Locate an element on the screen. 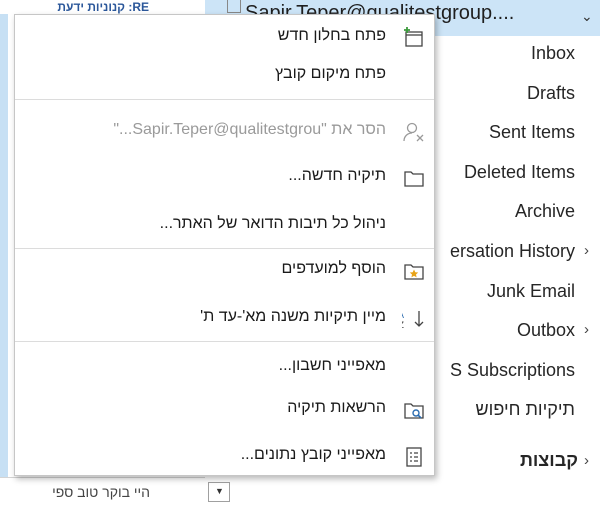  folder-junk-email: Junk Email is located at coordinates (531, 291).